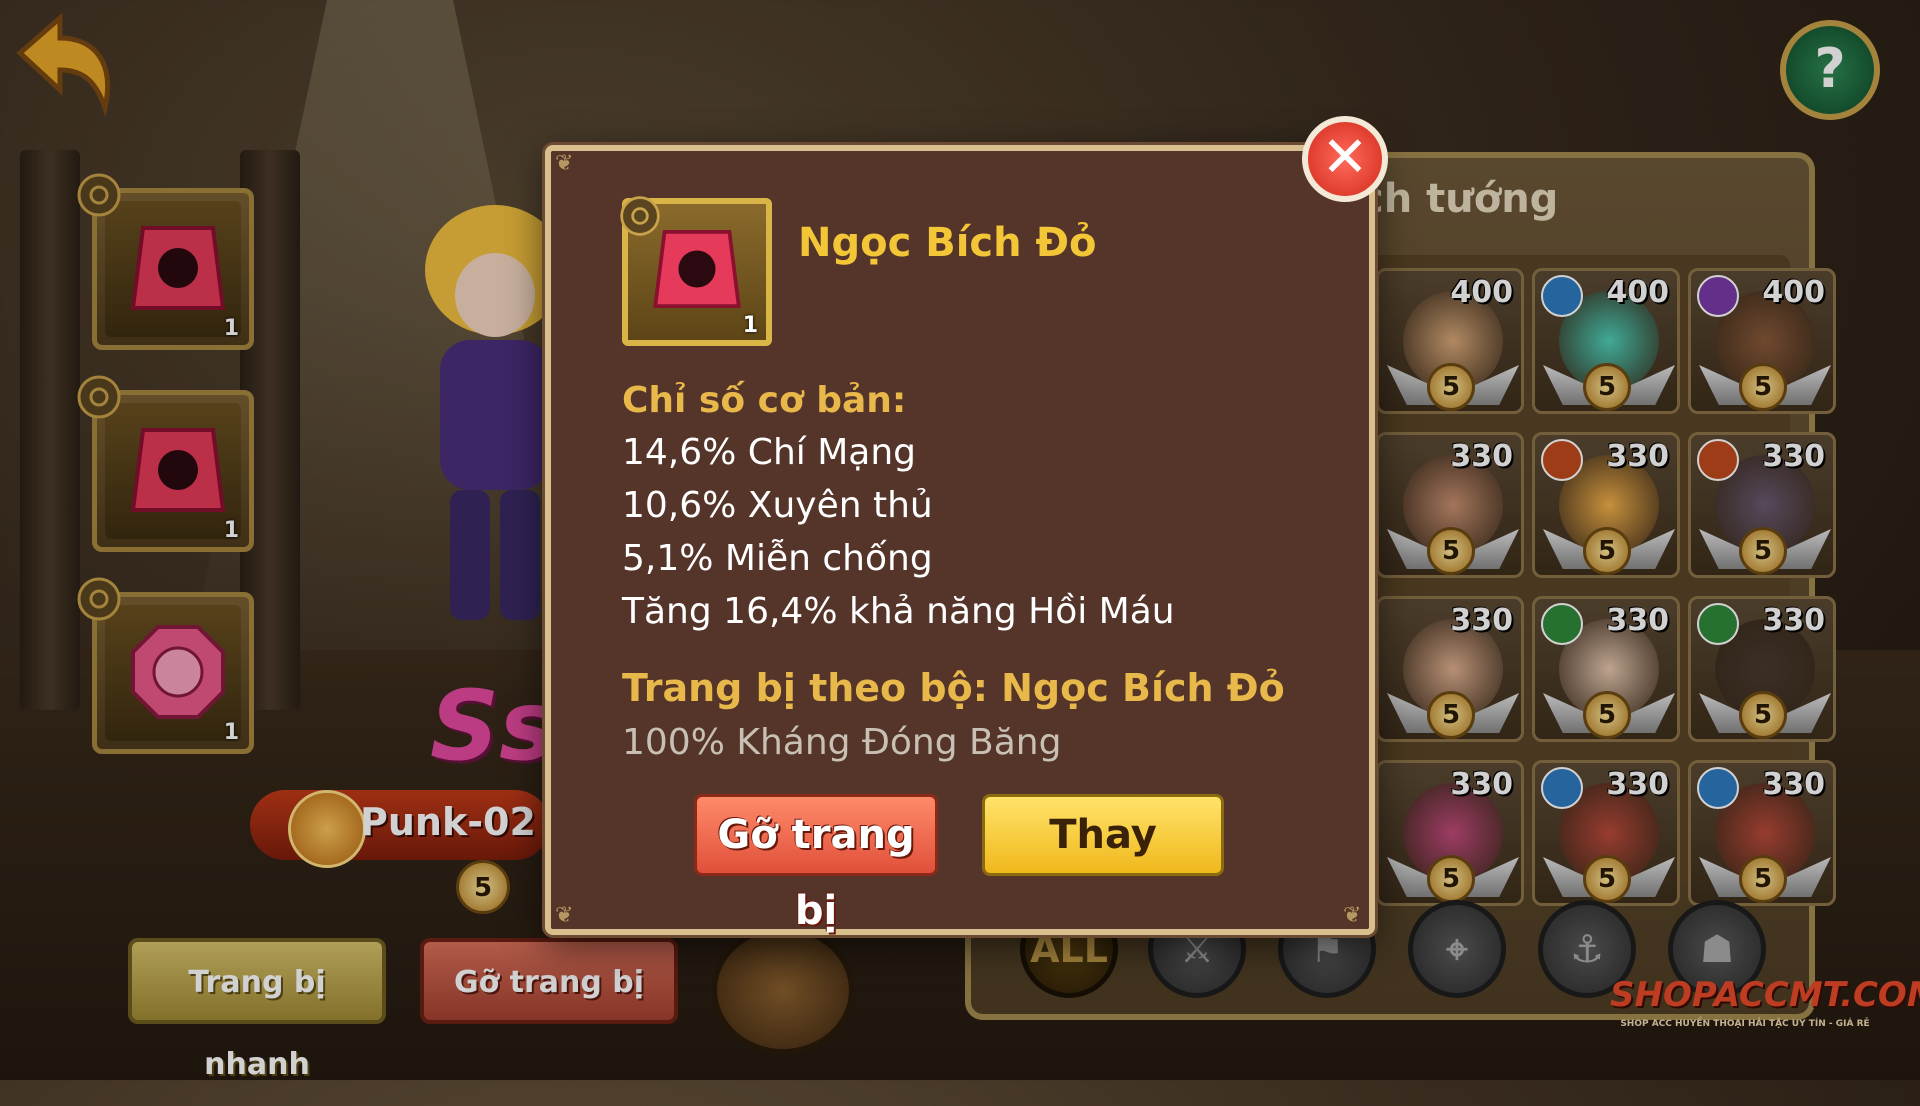 This screenshot has width=1920, height=1106. What do you see at coordinates (953, 688) in the screenshot?
I see `set-bonus-title: Trang bị theo bộ: Ngọc Bích Đỏ` at bounding box center [953, 688].